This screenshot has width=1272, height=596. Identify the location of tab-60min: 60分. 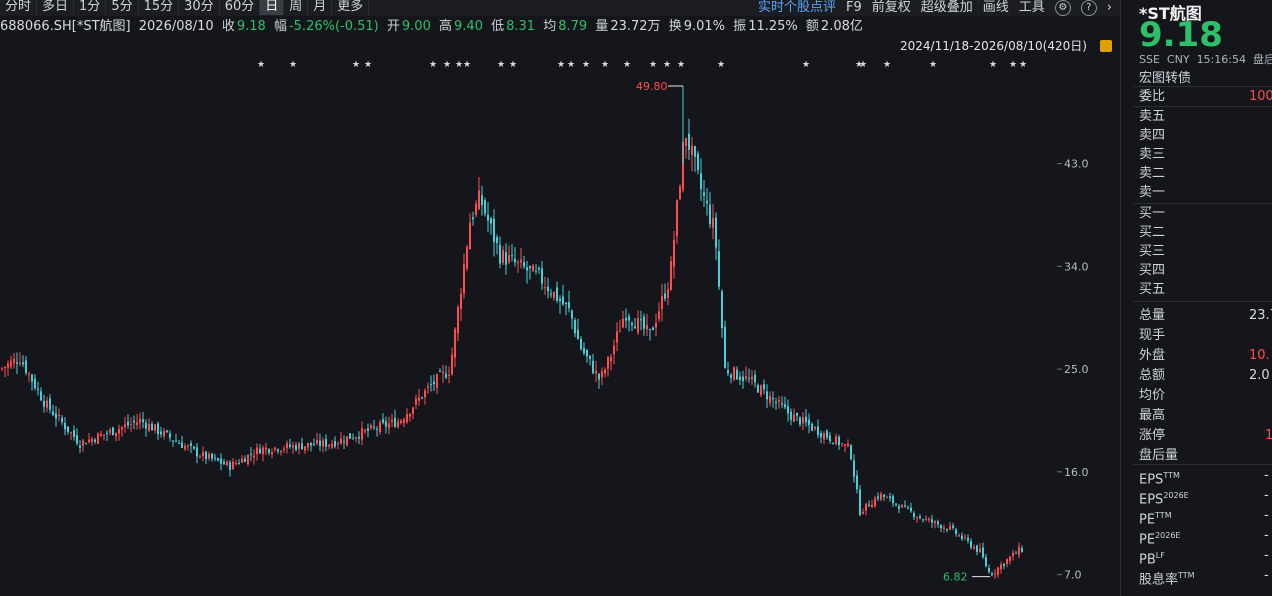
(240, 7).